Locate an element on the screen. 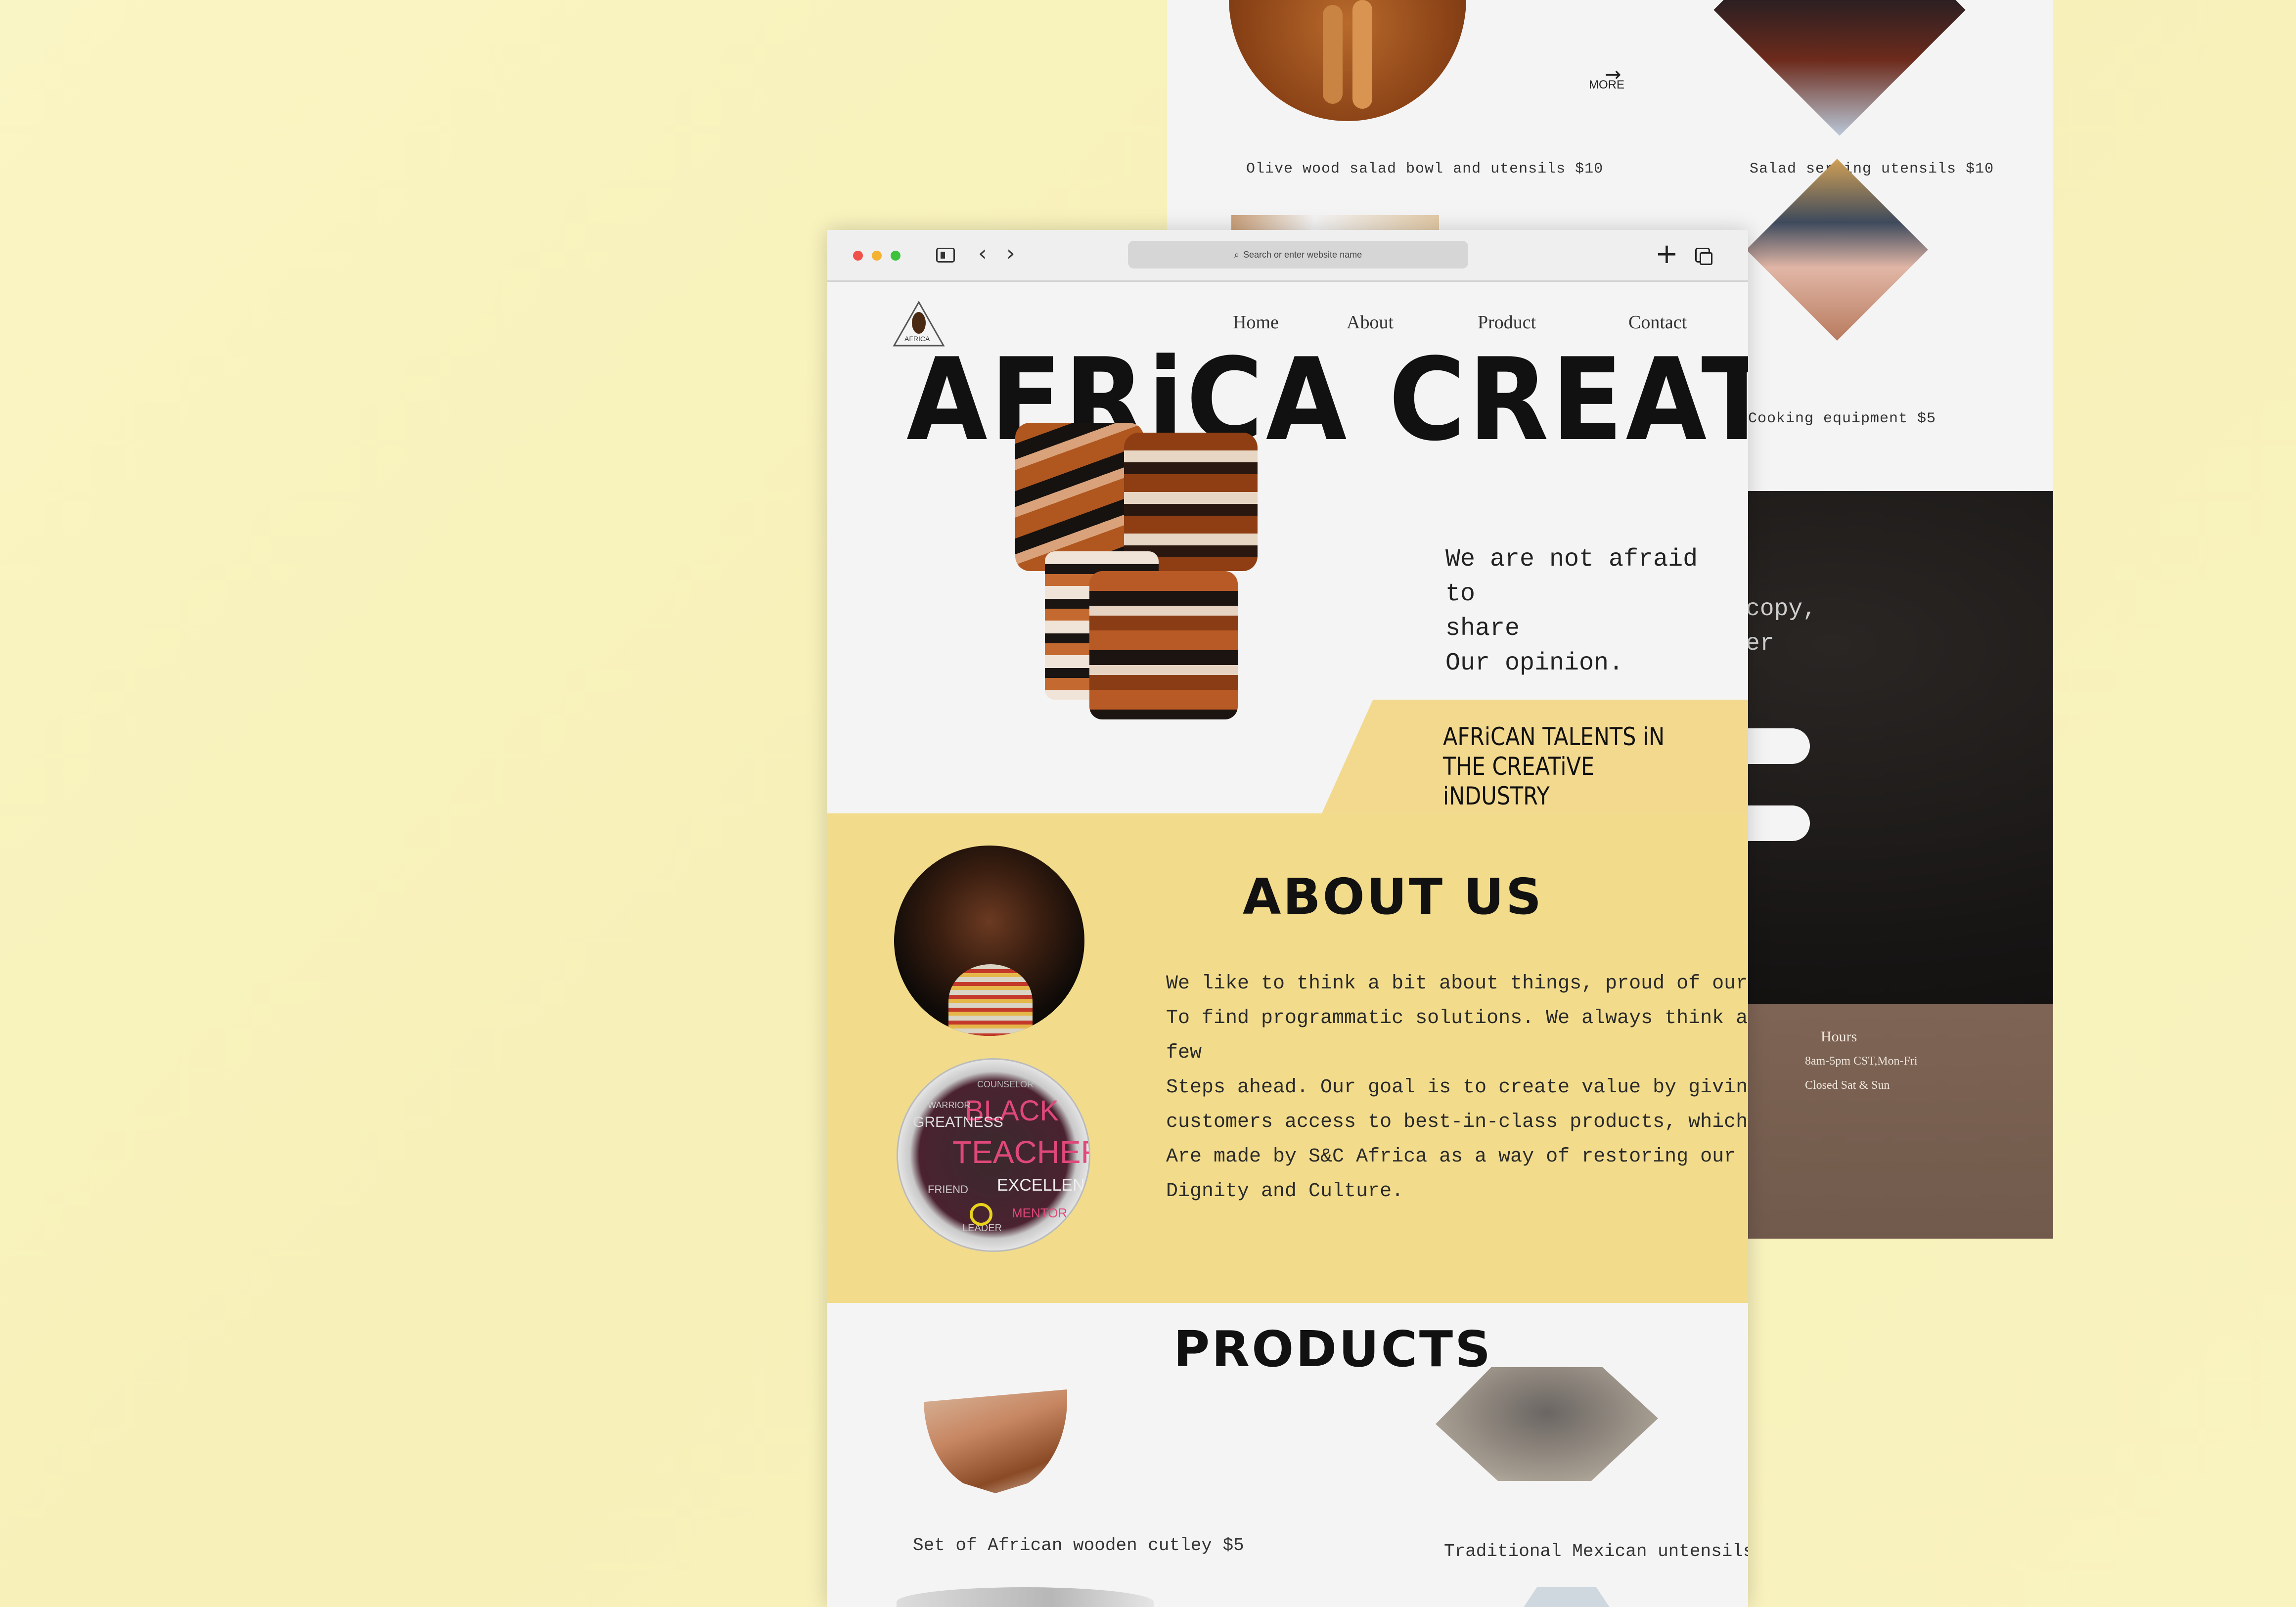  forward-arrow-icon: › is located at coordinates (1010, 254).